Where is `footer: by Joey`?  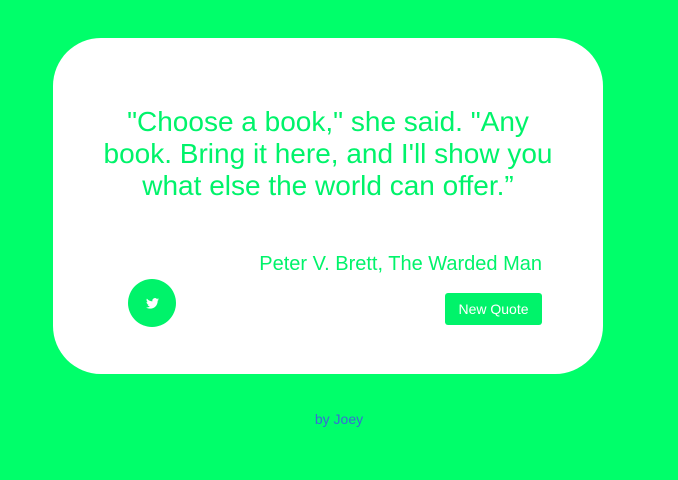
footer: by Joey is located at coordinates (339, 420).